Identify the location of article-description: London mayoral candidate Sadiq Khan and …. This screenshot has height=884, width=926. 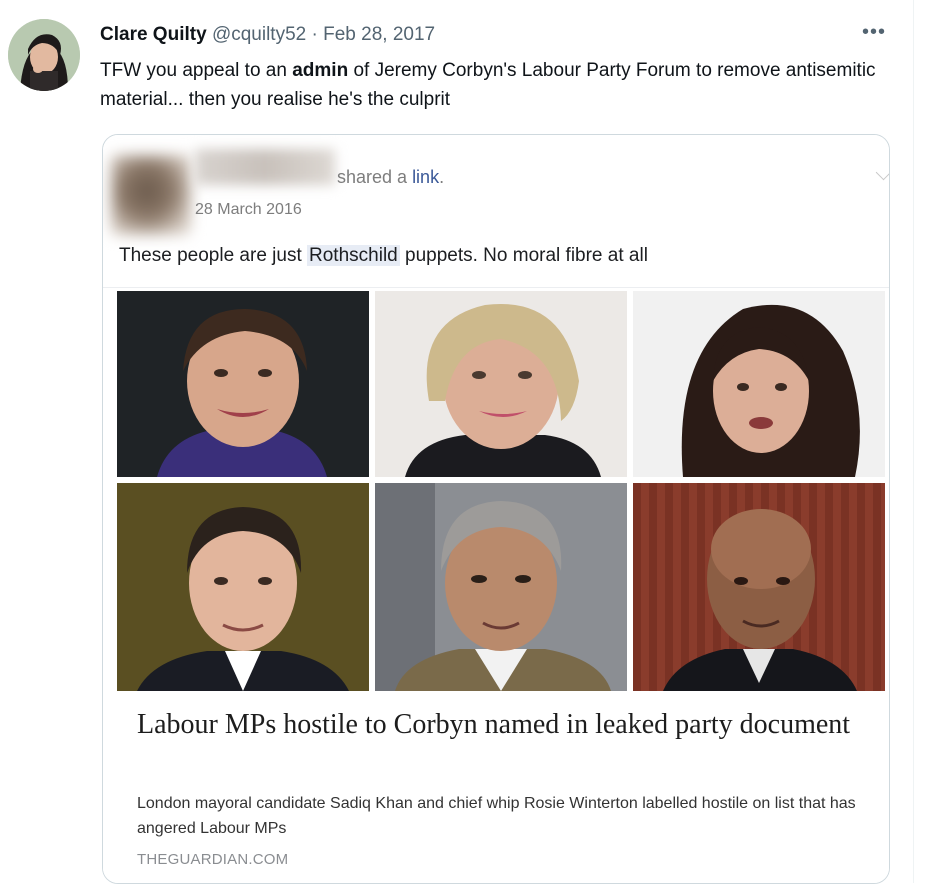
(496, 816).